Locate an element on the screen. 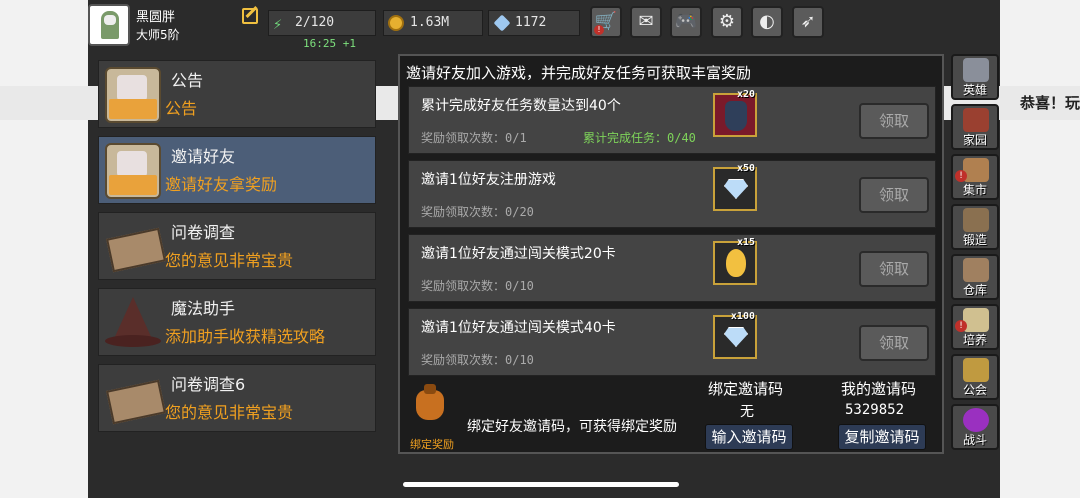 Image resolution: width=1080 pixels, height=498 pixels. menu-item-invite-friends: 邀请好友 邀请好友拿奖励 is located at coordinates (237, 170).